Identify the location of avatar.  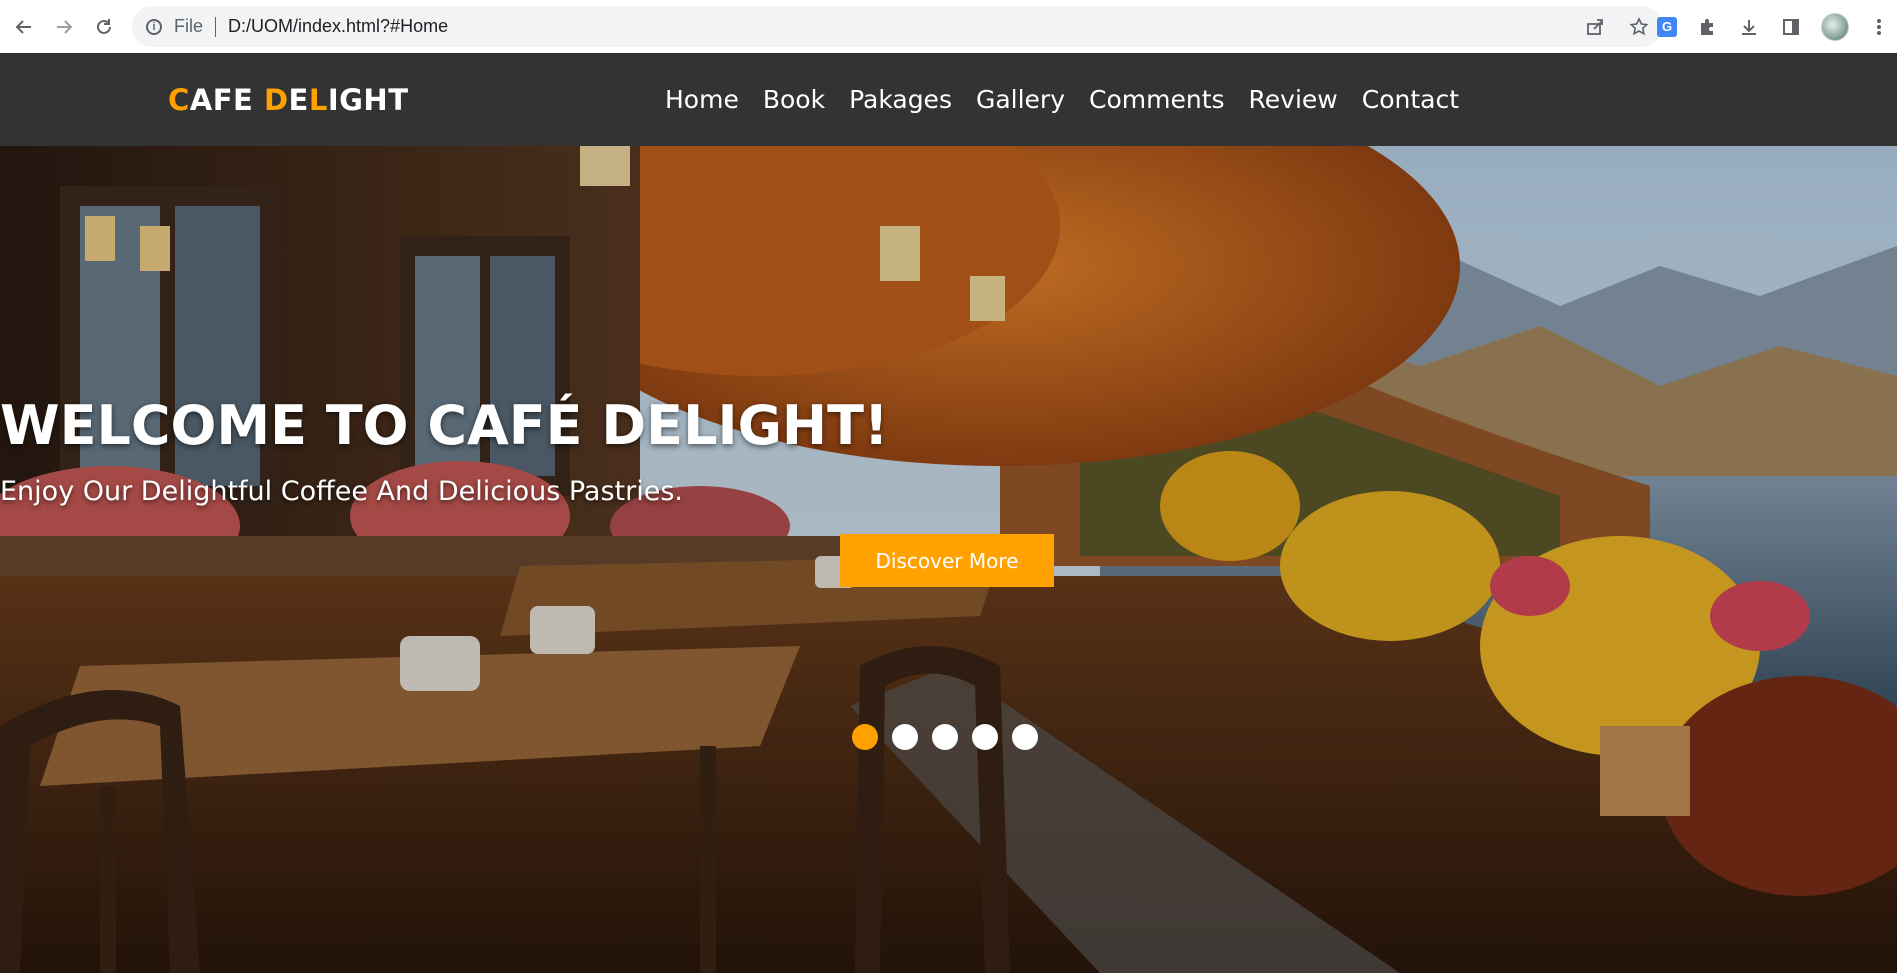
(1835, 26).